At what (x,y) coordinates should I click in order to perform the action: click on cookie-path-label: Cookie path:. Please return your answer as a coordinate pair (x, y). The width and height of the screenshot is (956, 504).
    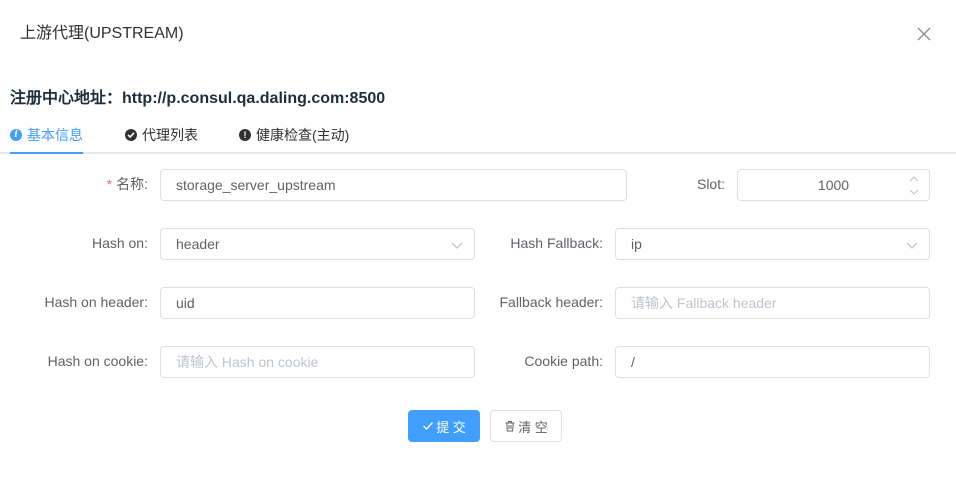
    Looking at the image, I should click on (563, 361).